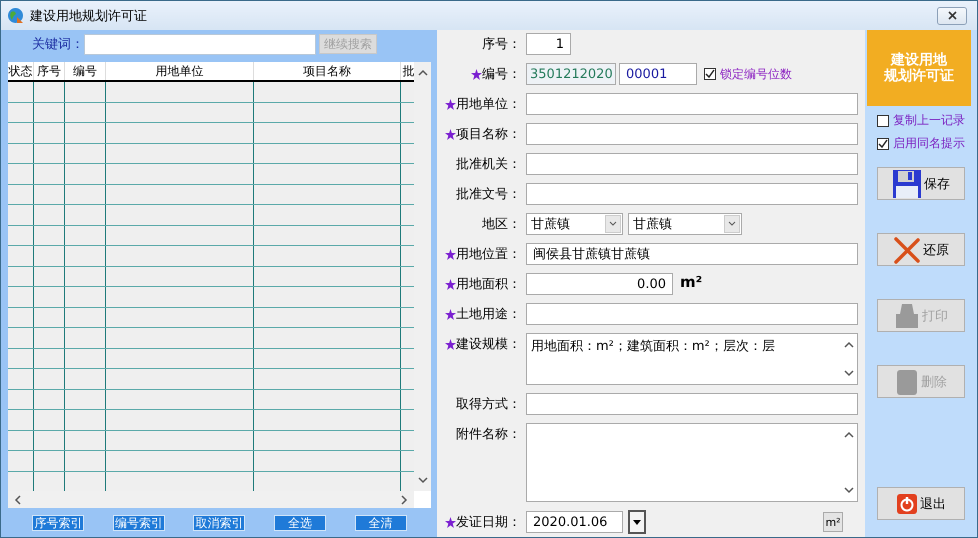 The width and height of the screenshot is (978, 538). I want to click on text-field: 闽侯县甘蔗镇甘蔗镇, so click(692, 254).